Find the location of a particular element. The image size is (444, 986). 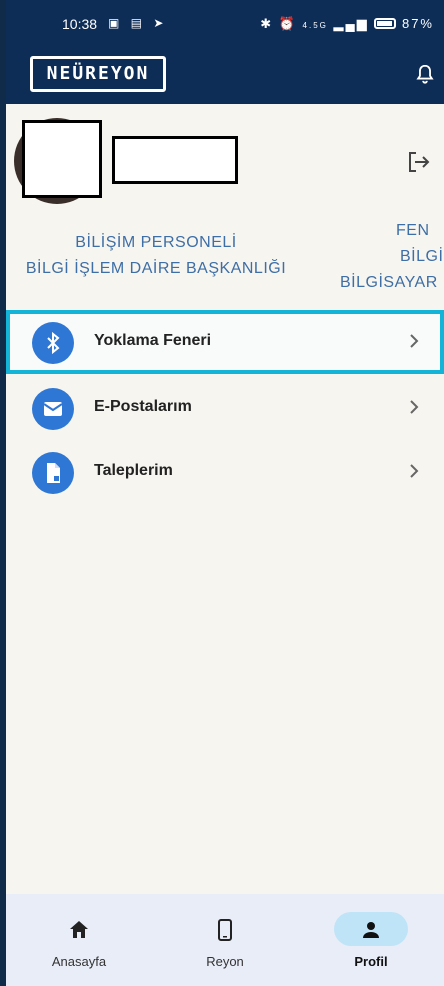

nav-item-profil: Profil is located at coordinates (371, 940).